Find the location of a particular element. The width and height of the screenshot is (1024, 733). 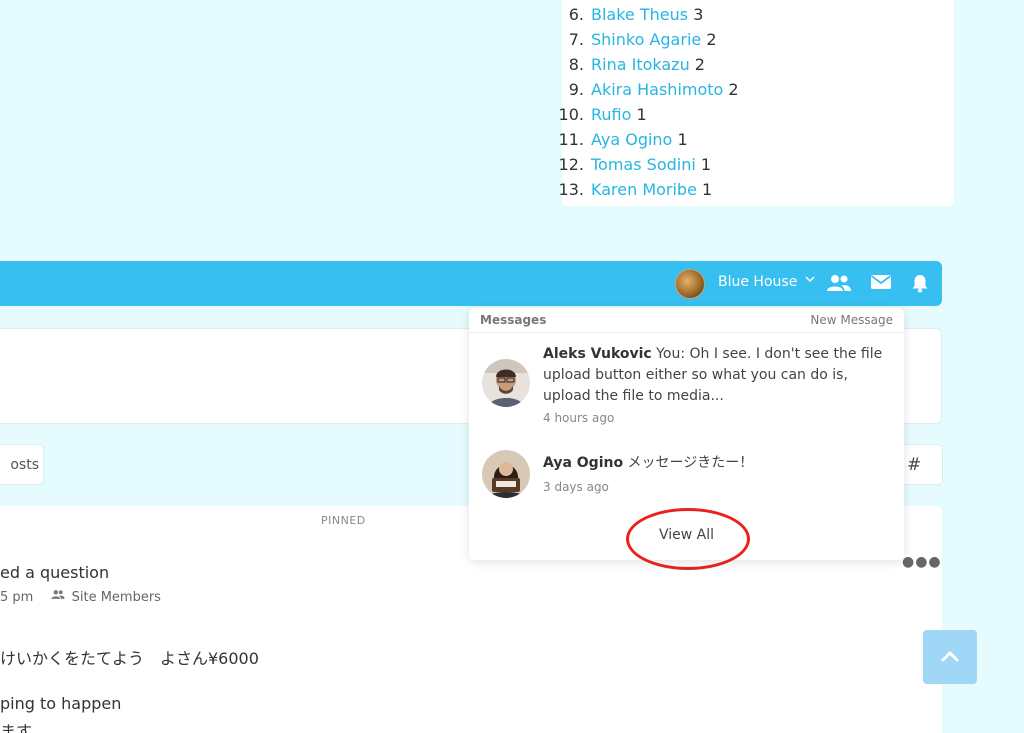

post-meta: 5 pm Site Members is located at coordinates (80, 597).